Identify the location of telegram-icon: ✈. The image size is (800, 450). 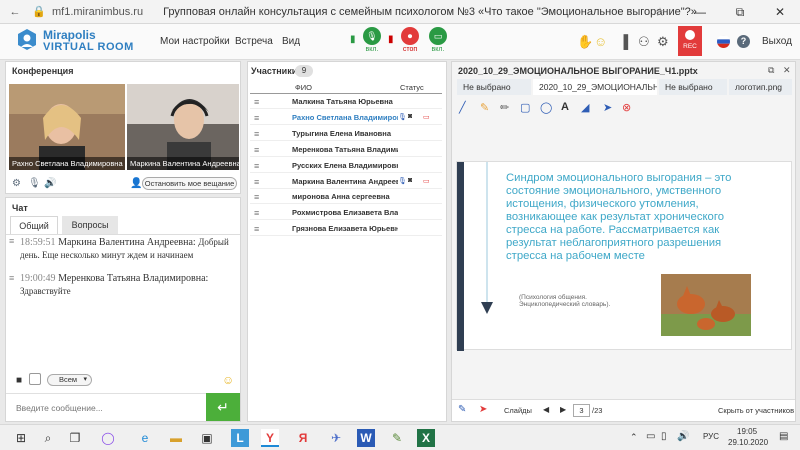
(336, 438).